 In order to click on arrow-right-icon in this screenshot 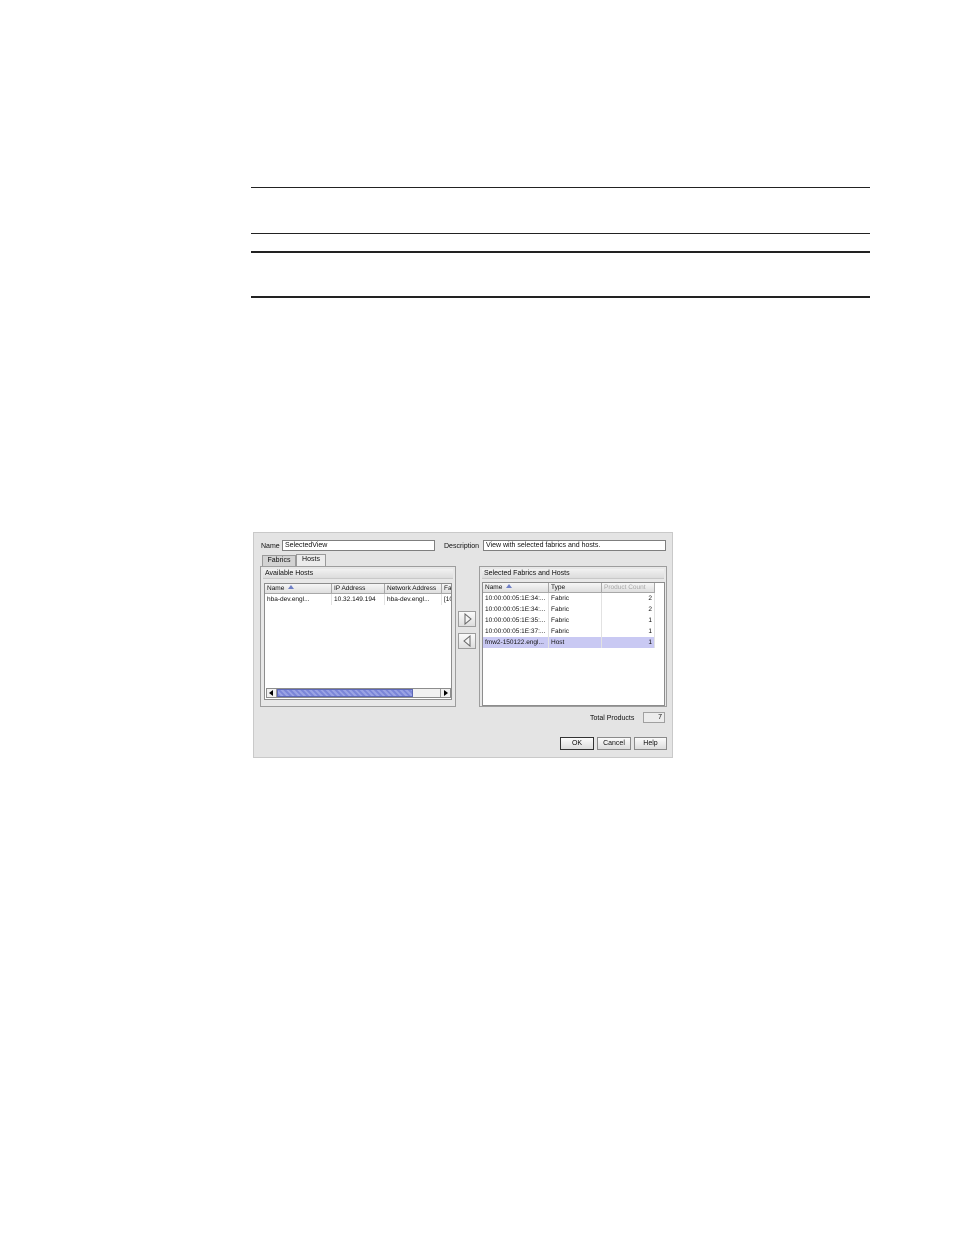, I will do `click(468, 619)`.